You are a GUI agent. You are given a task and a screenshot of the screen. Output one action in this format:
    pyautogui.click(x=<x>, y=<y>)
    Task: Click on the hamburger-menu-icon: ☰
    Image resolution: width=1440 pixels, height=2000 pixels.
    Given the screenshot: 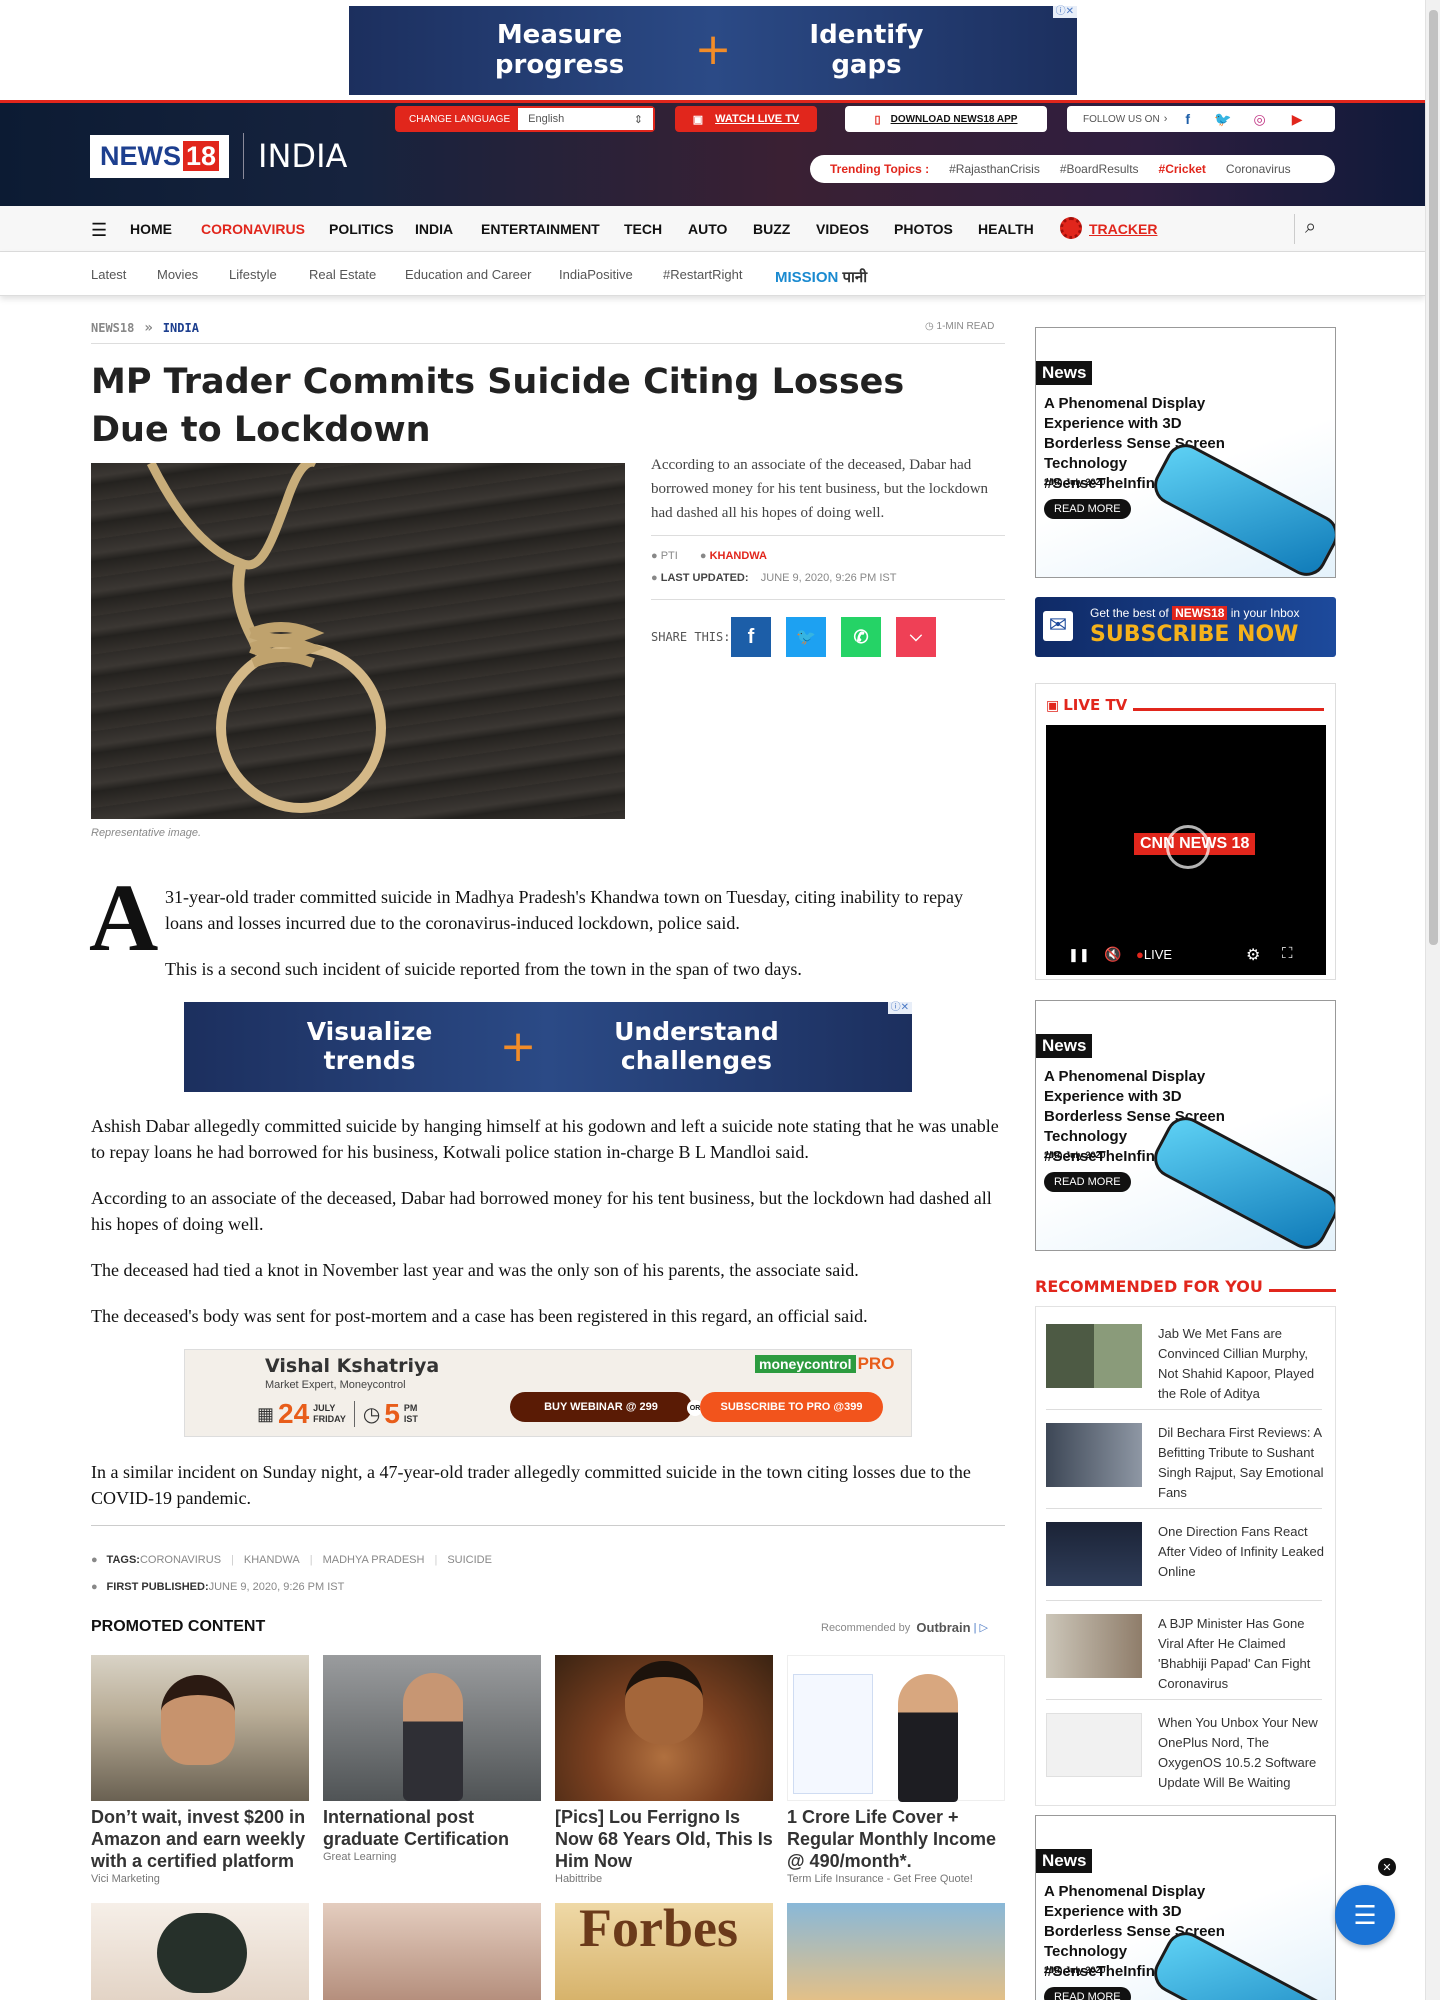 What is the action you would take?
    pyautogui.click(x=99, y=230)
    